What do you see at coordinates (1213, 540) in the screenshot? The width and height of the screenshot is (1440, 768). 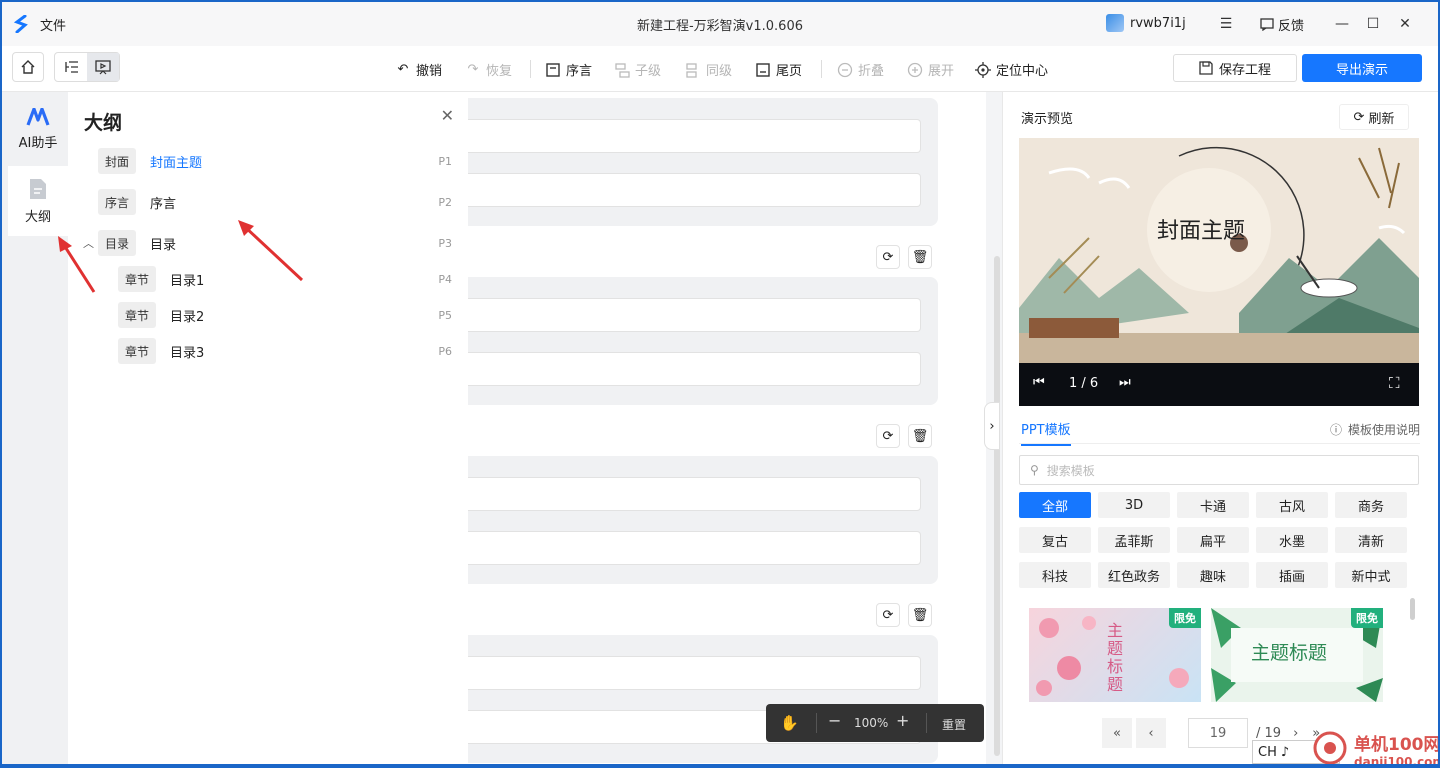 I see `category-chip: 扁平` at bounding box center [1213, 540].